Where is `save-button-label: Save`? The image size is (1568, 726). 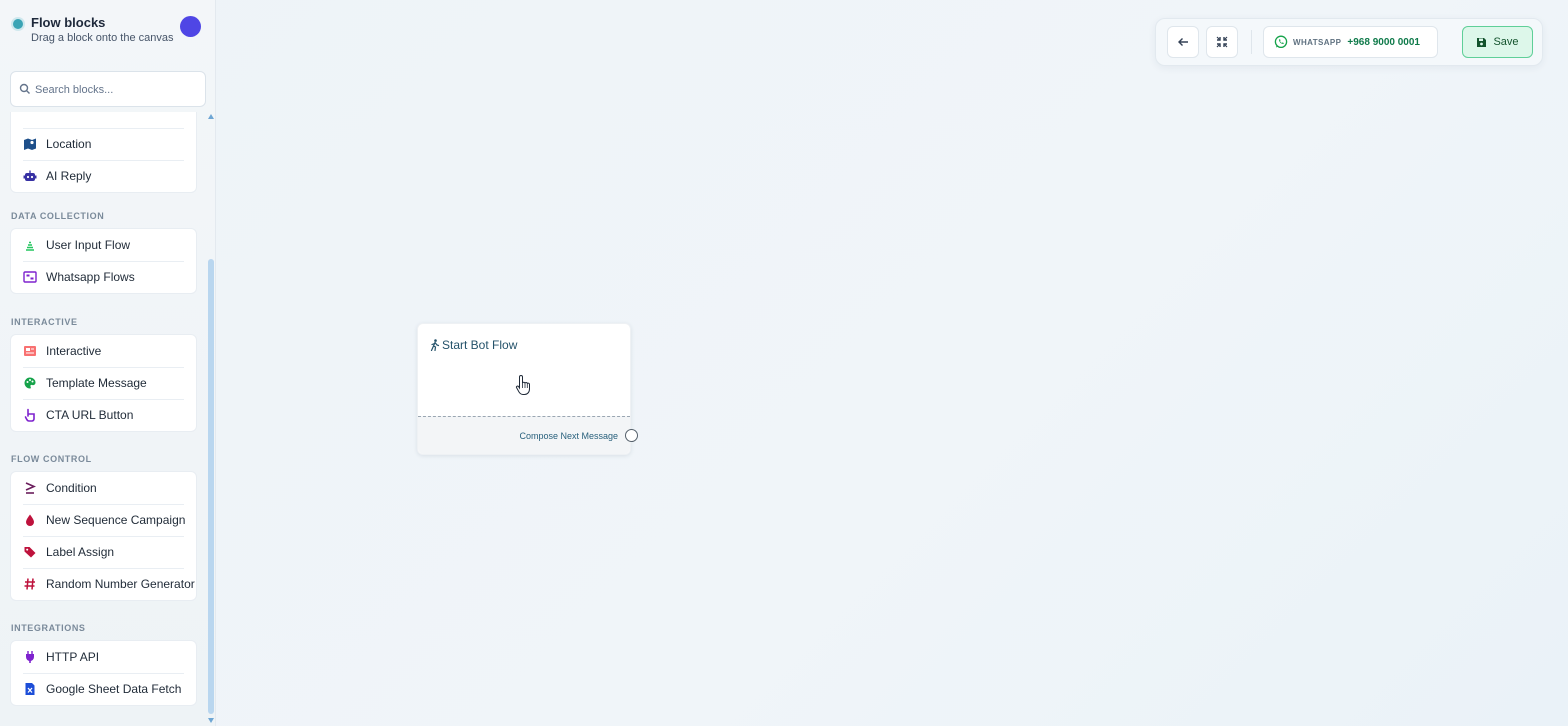
save-button-label: Save is located at coordinates (1506, 42).